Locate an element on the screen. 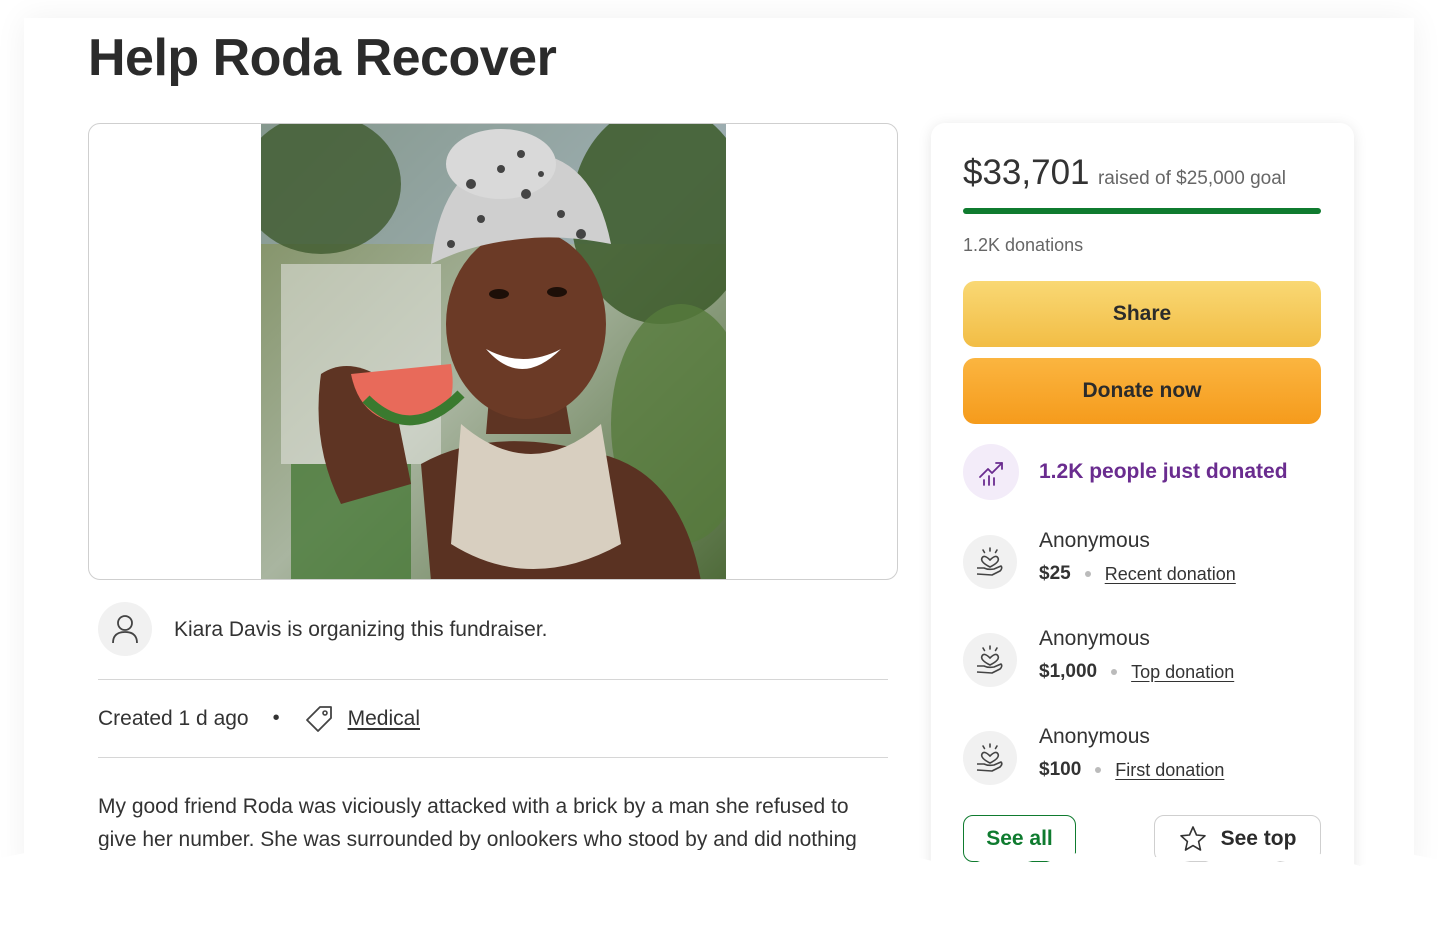 The width and height of the screenshot is (1440, 946). recent-donation-link: Recent donation is located at coordinates (1170, 574).